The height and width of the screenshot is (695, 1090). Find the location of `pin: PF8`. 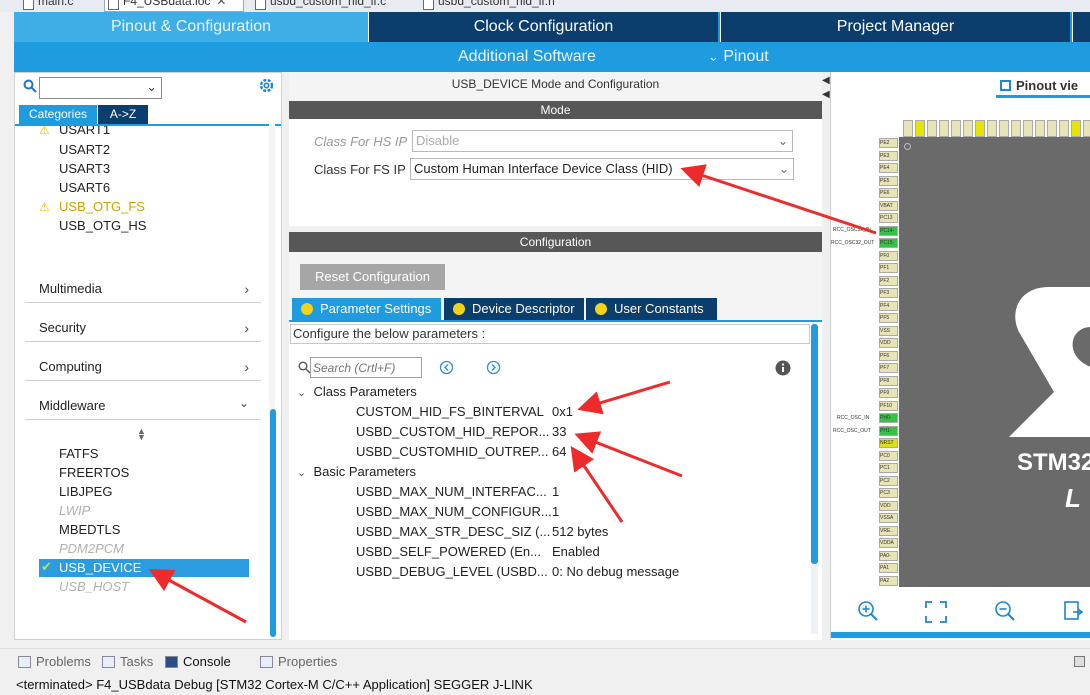

pin: PF8 is located at coordinates (888, 380).